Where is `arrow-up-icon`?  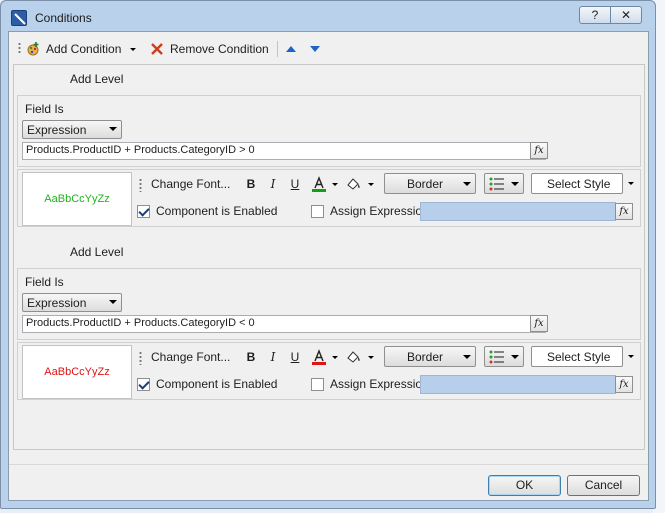
arrow-up-icon is located at coordinates (291, 49).